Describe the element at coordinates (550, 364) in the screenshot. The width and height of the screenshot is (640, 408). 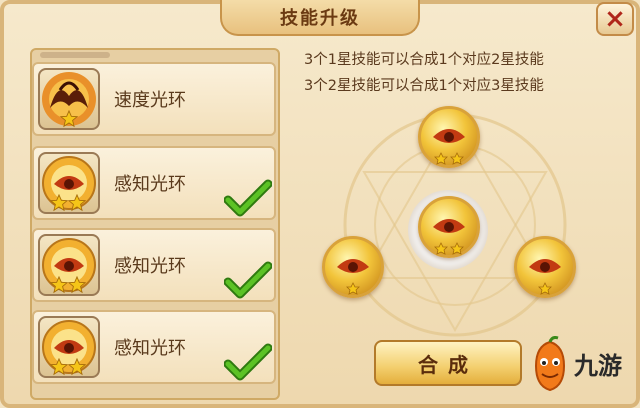
I see `pepper-mascot-icon` at that location.